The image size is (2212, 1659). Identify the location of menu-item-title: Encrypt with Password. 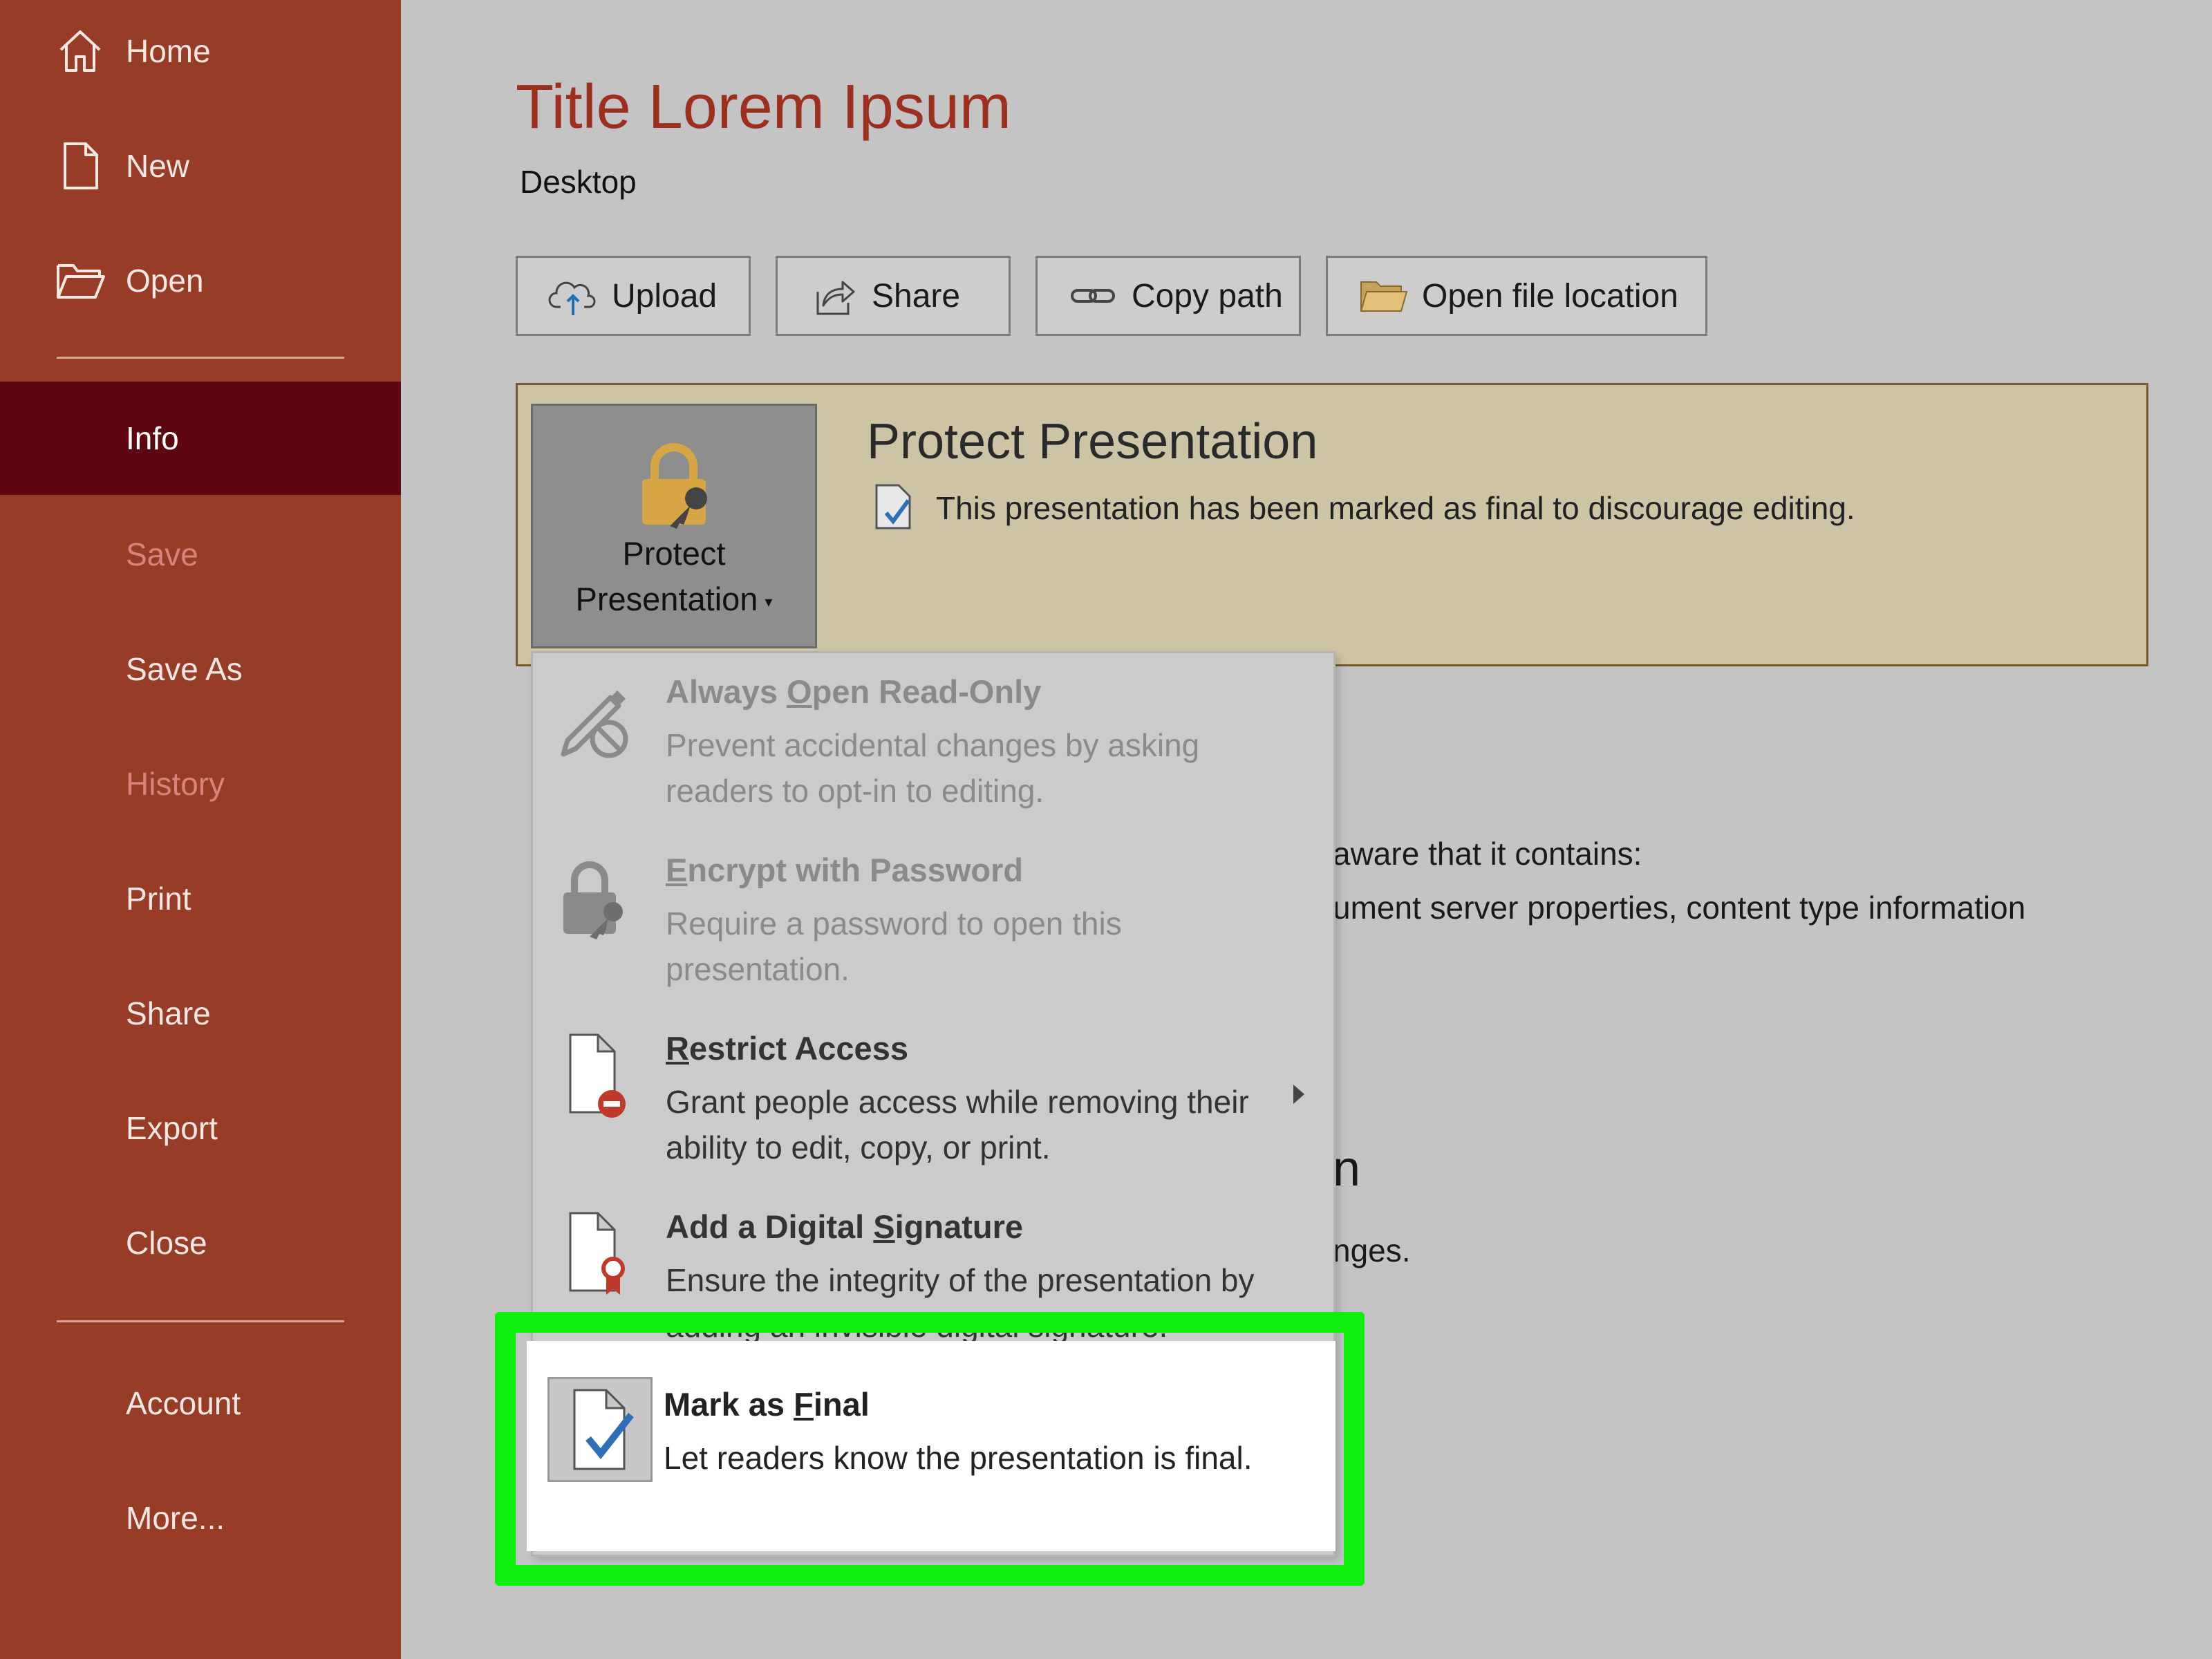
(845, 870).